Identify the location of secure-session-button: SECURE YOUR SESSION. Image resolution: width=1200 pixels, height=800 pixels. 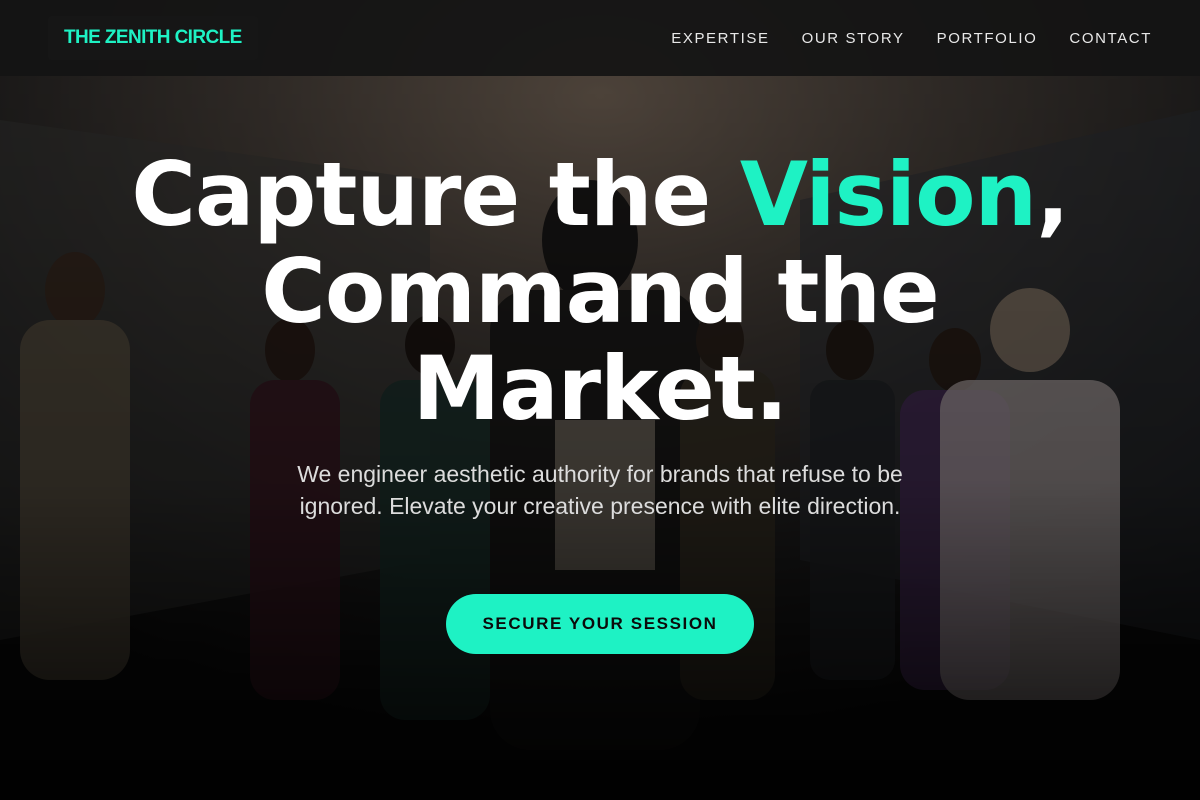
(600, 624).